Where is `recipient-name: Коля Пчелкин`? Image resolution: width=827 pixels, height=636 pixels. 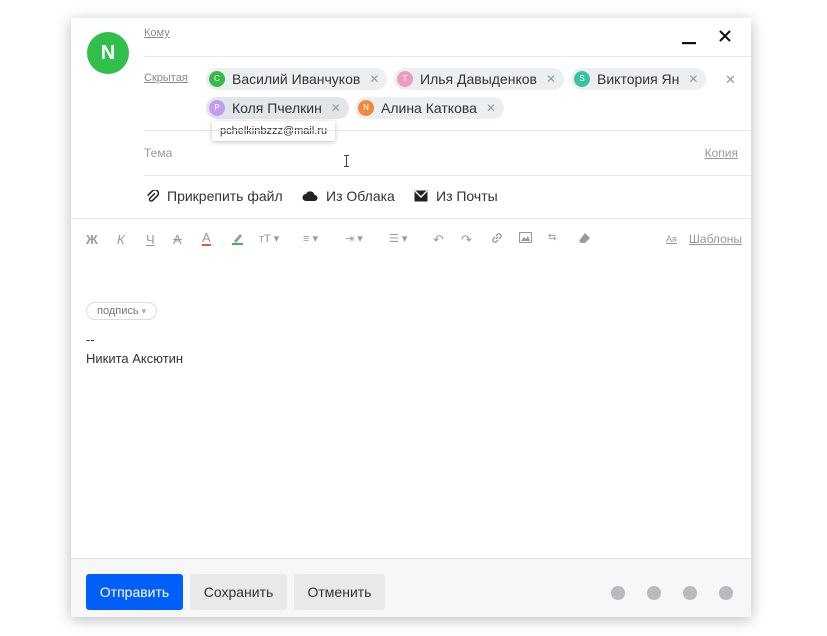 recipient-name: Коля Пчелкин is located at coordinates (277, 108).